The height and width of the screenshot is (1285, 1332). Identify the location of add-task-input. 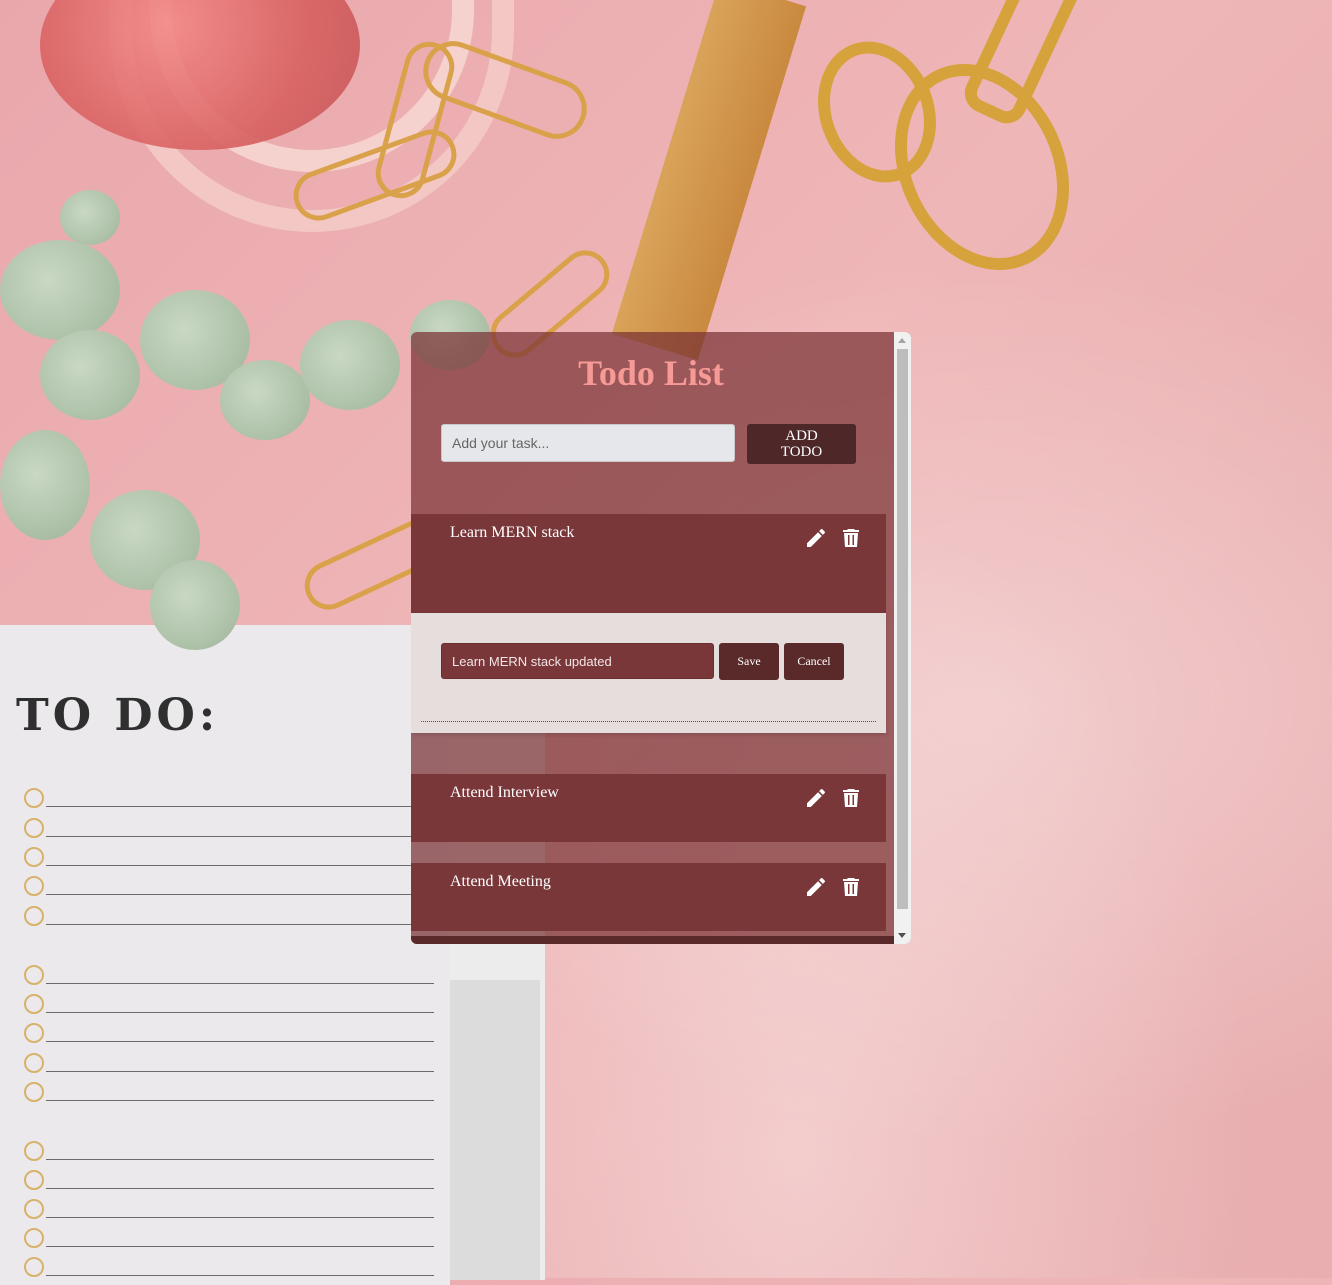
(588, 443).